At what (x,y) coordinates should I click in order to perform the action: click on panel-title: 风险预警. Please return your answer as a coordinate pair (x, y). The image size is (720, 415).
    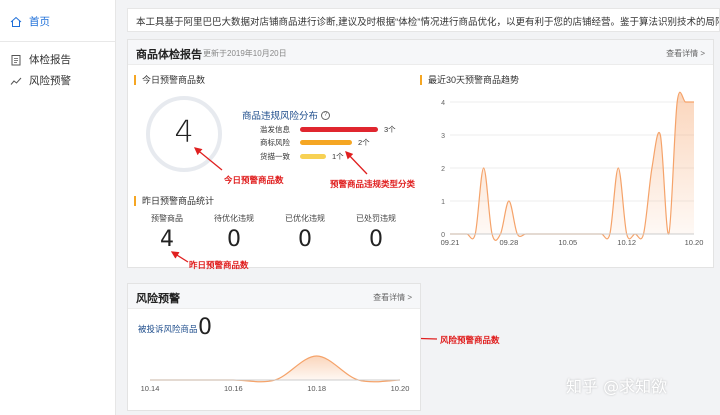
    Looking at the image, I should click on (158, 299).